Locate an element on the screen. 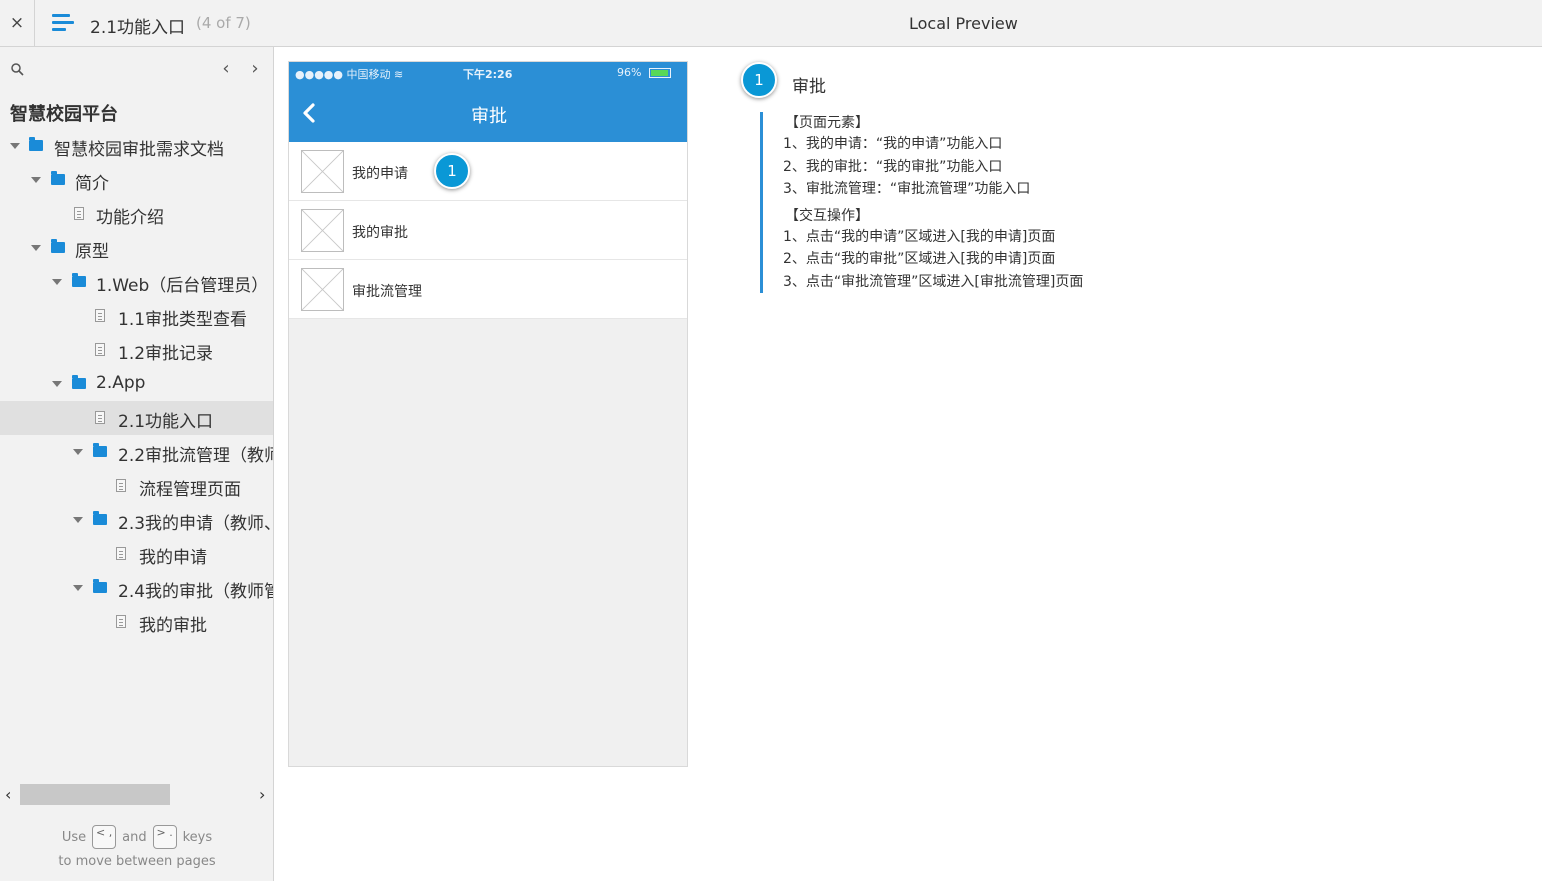  tree-item-label: 2.2审批流管理（教师 is located at coordinates (196, 456).